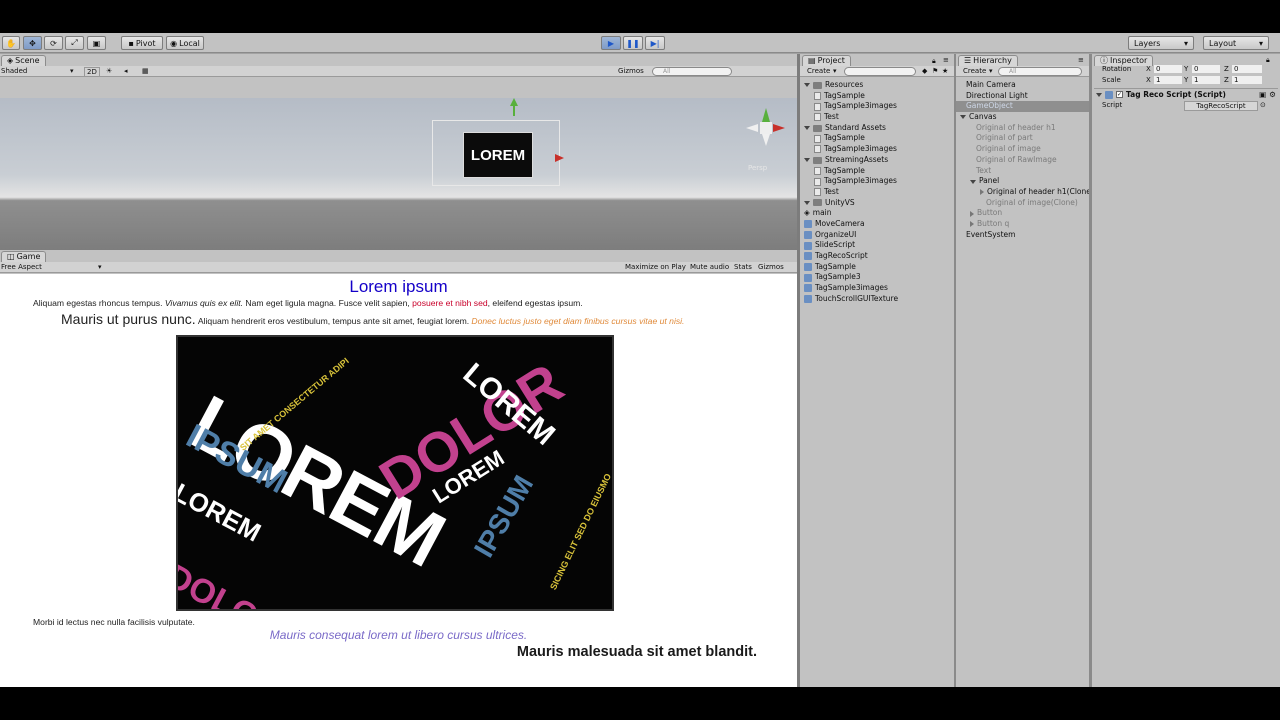  What do you see at coordinates (1040, 71) in the screenshot?
I see `hierarchy-search-input: All` at bounding box center [1040, 71].